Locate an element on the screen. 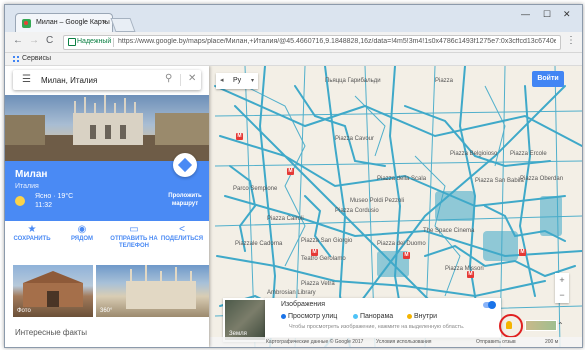 This screenshot has height=350, width=585. phone-icon: ▭ is located at coordinates (134, 229).